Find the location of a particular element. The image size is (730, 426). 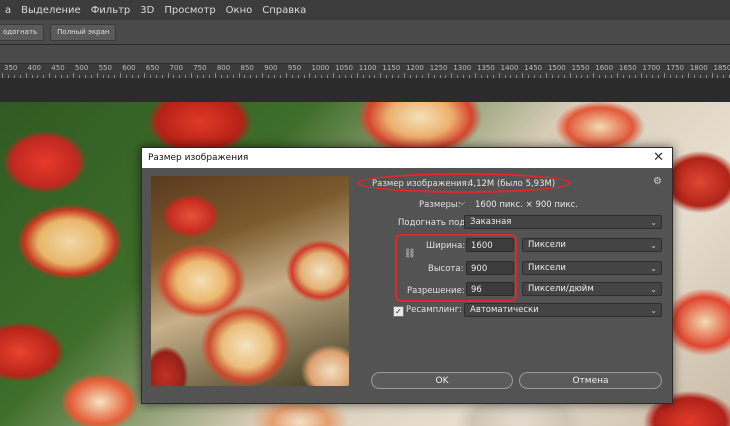

dialog-title: Размер изображения is located at coordinates (198, 158).